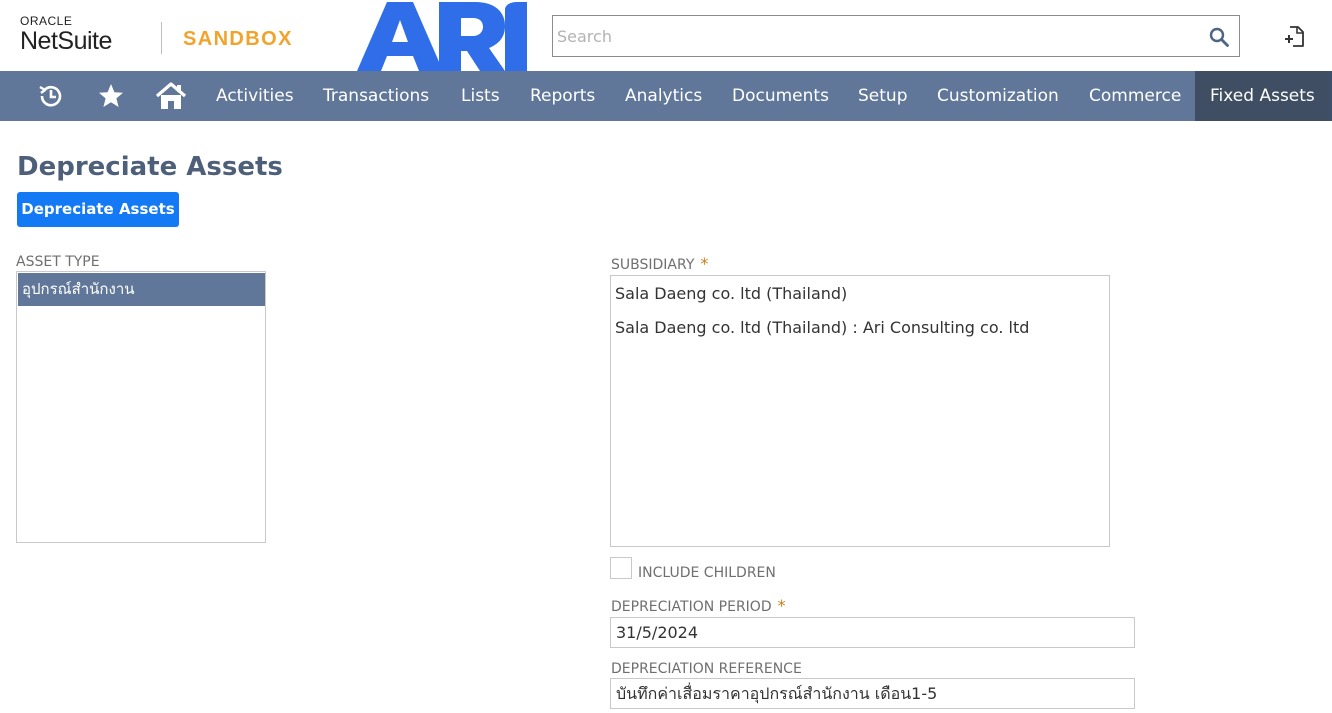  I want to click on netsuite-wordmark: NetSuite, so click(66, 41).